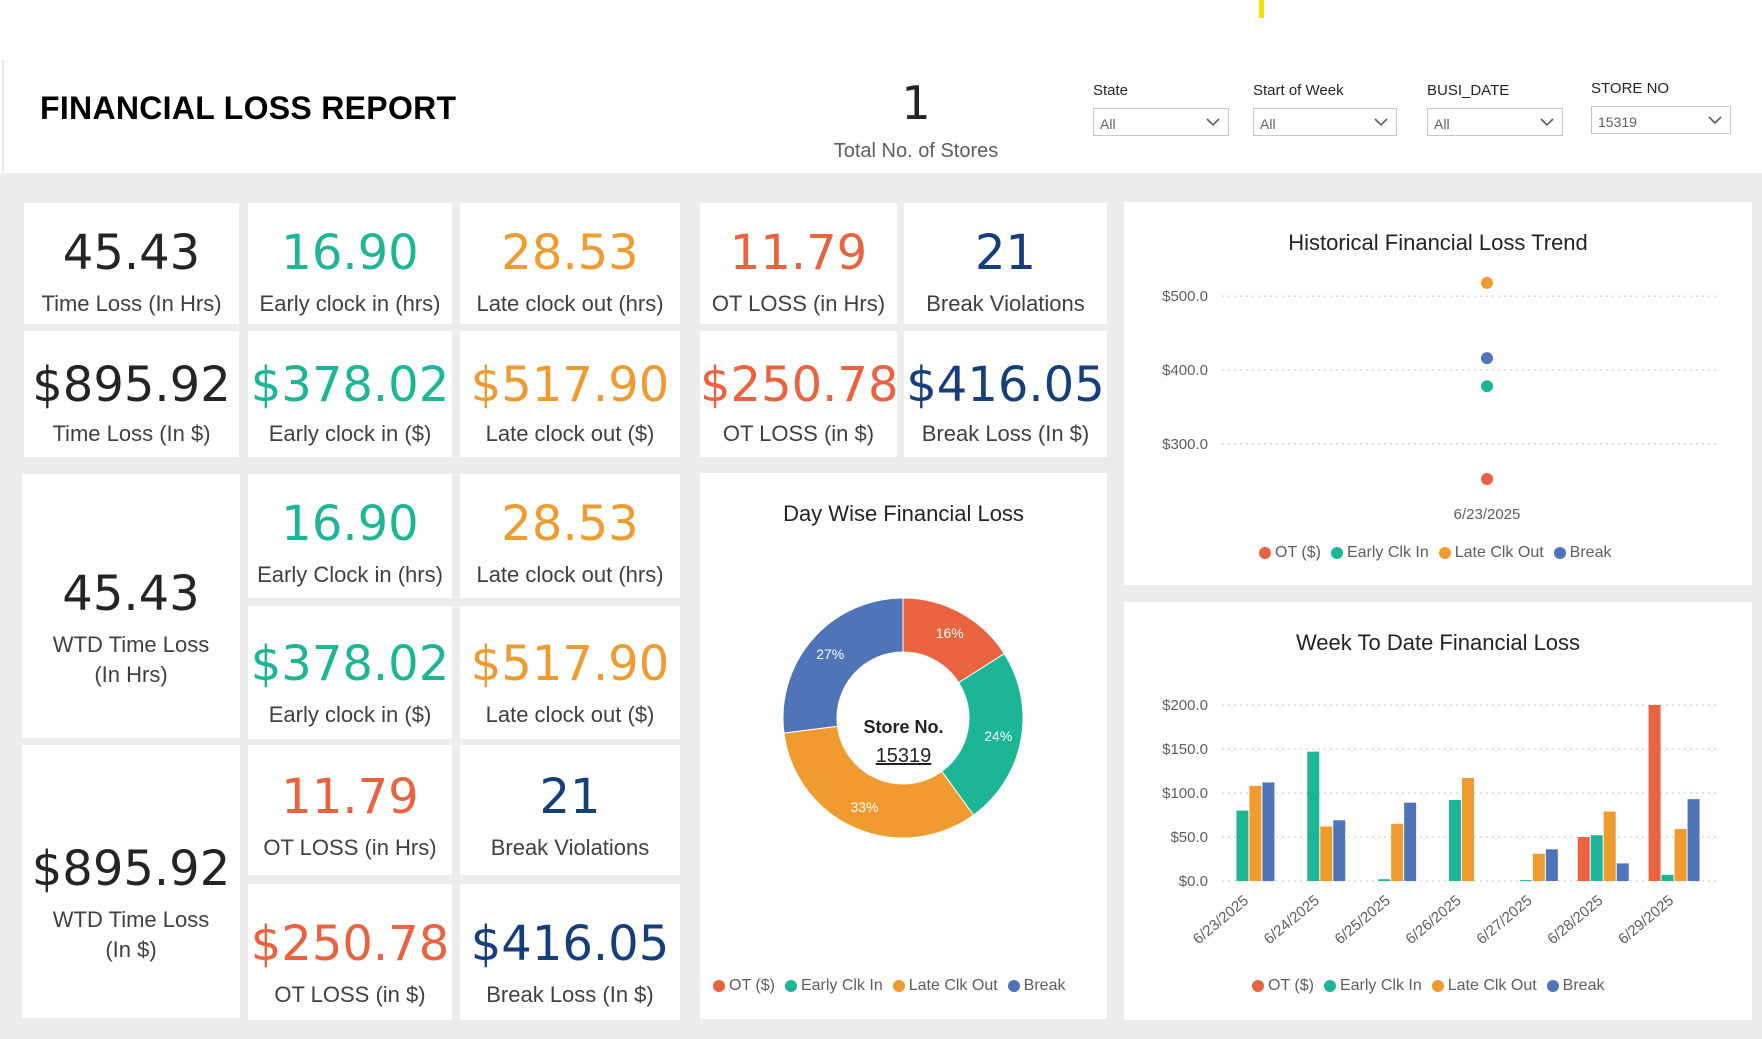  What do you see at coordinates (1005, 433) in the screenshot?
I see `kpi-label: Break Loss (In $)` at bounding box center [1005, 433].